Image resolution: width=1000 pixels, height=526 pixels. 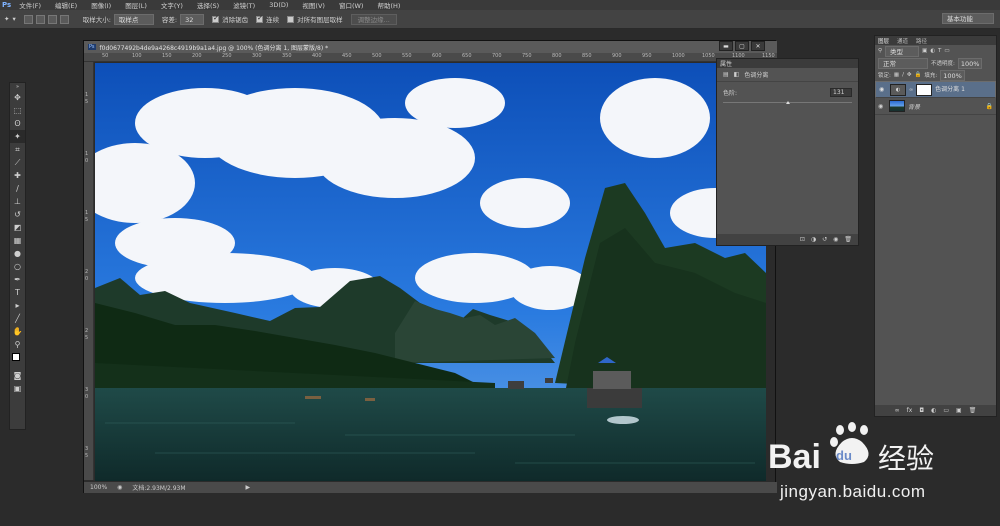 I want to click on delete-icon: 🗑, so click(x=848, y=239).